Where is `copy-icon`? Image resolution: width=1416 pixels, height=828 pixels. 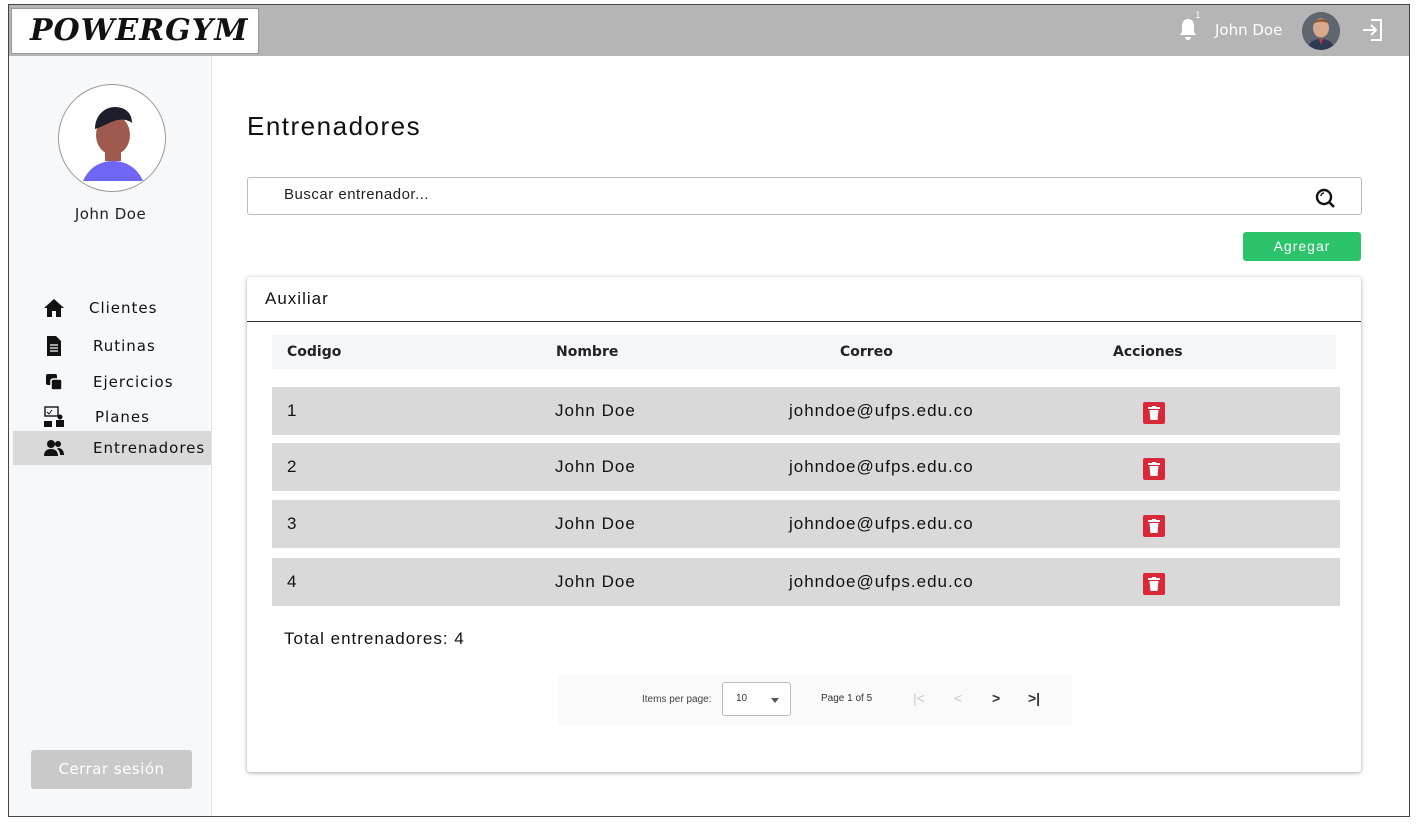 copy-icon is located at coordinates (54, 382).